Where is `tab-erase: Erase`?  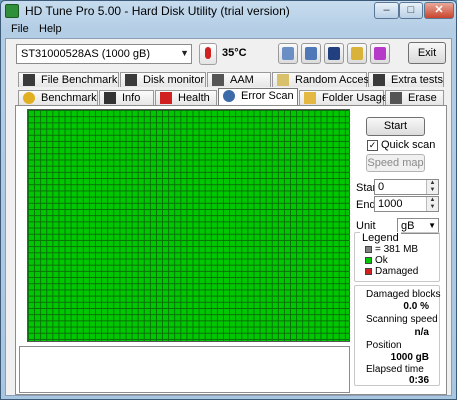
tab-erase: Erase is located at coordinates (414, 97).